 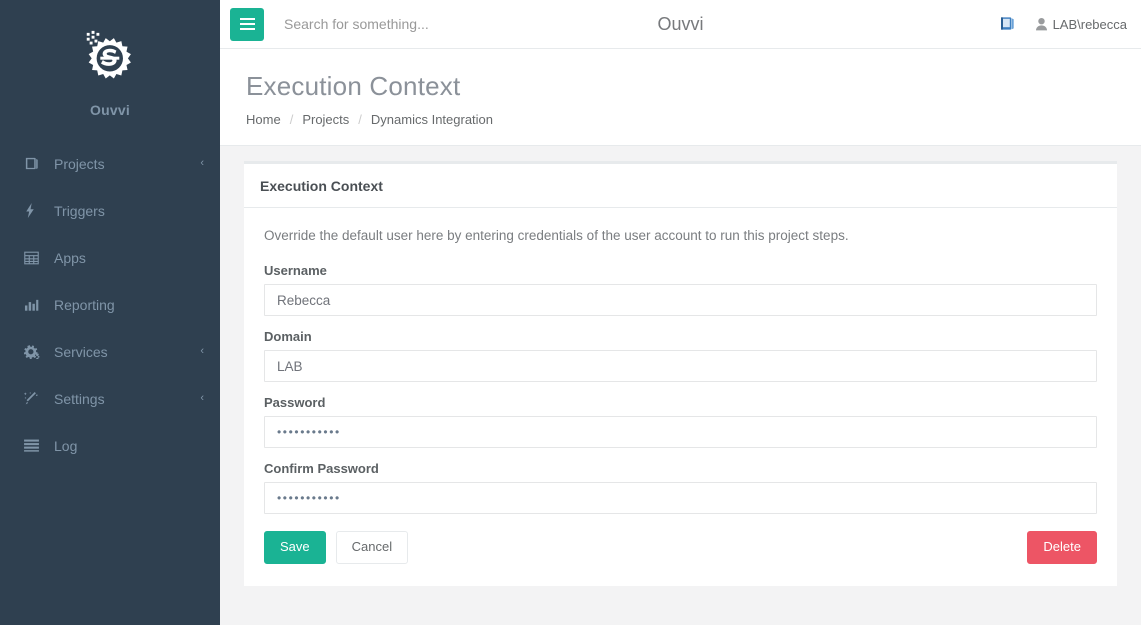 What do you see at coordinates (680, 547) in the screenshot?
I see `form-actions: Save Cancel Delete` at bounding box center [680, 547].